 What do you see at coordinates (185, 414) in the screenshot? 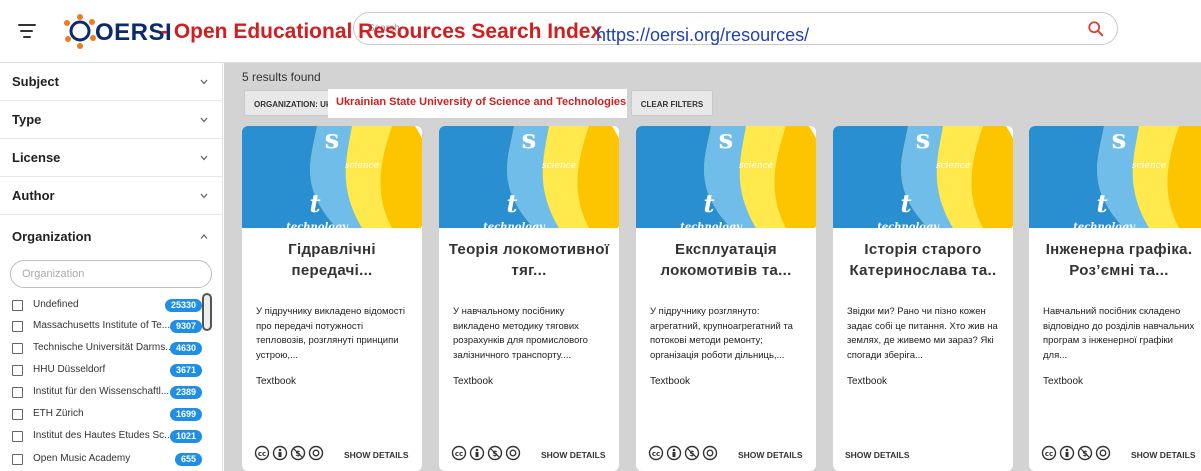
I see `count-badge: 1699` at bounding box center [185, 414].